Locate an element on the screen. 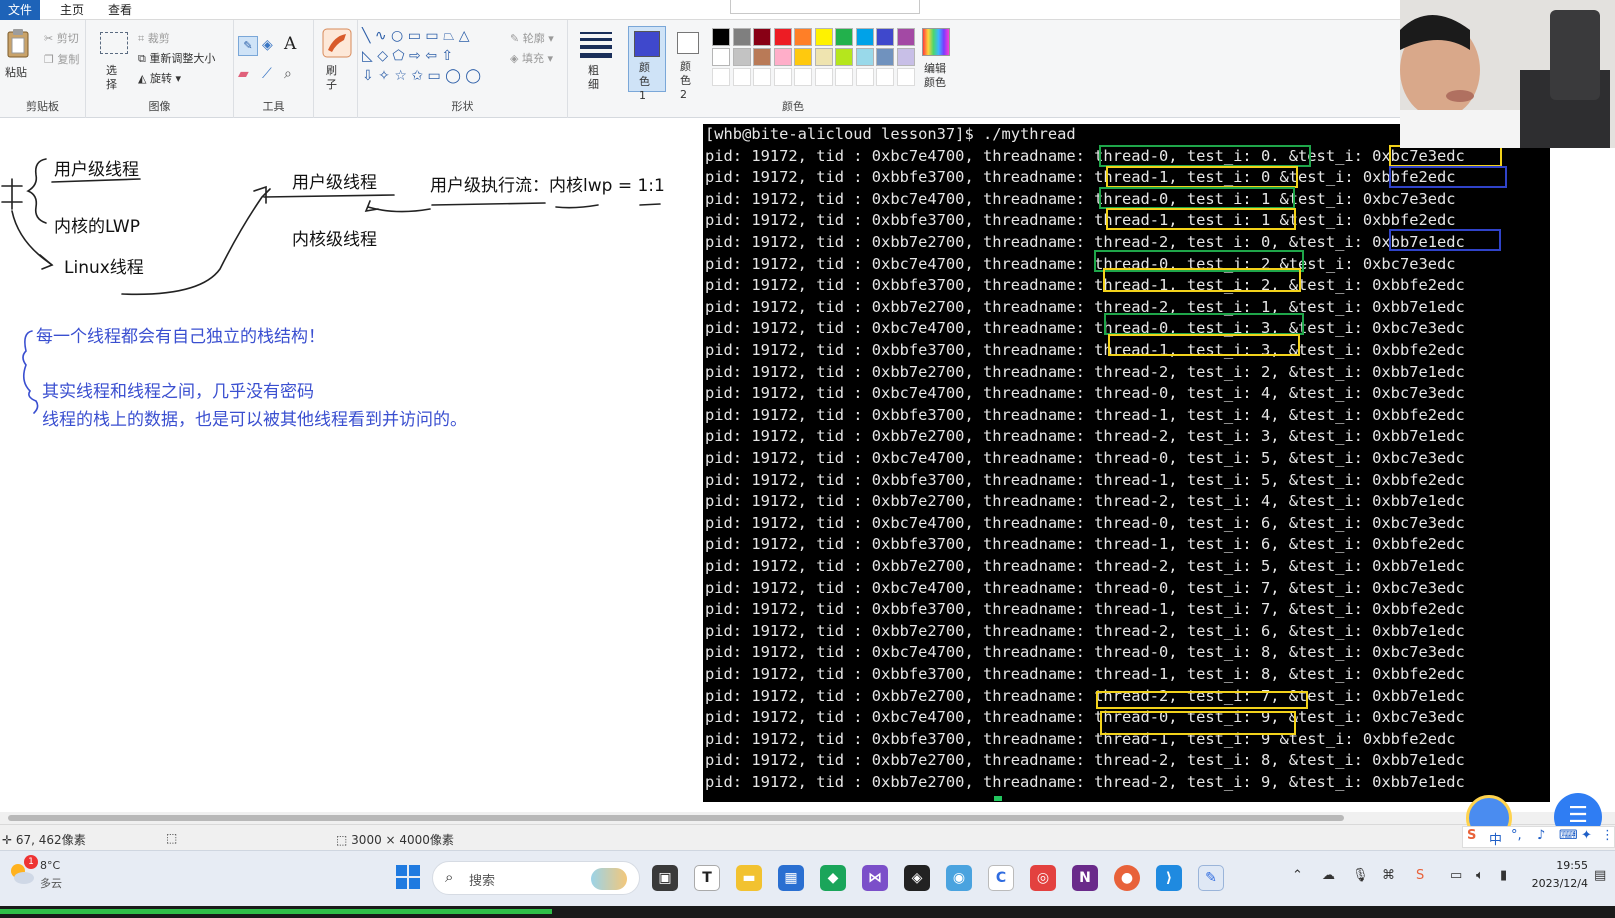 Image resolution: width=1615 pixels, height=918 pixels. outline-button: ✎ 轮廓 ▾ is located at coordinates (532, 38).